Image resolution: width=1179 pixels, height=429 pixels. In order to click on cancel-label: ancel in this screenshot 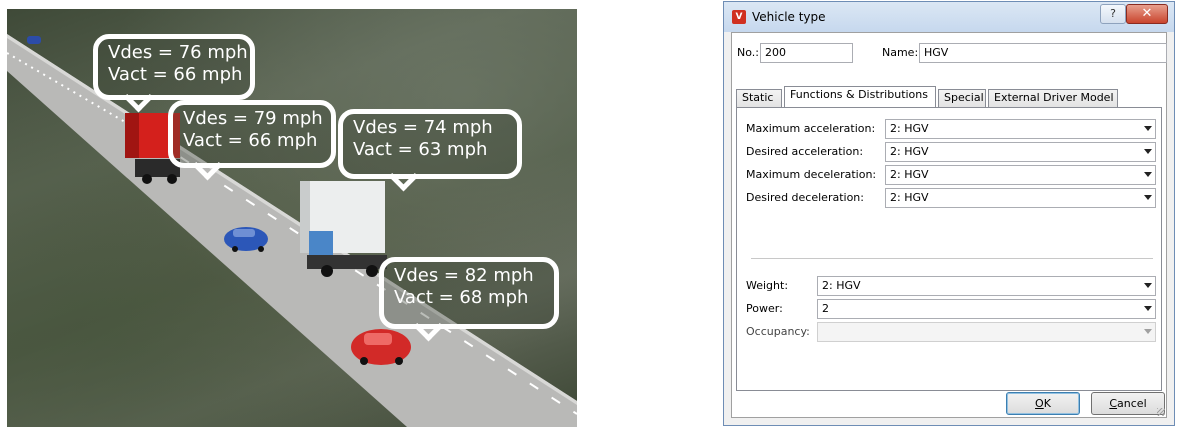, I will do `click(1132, 403)`.